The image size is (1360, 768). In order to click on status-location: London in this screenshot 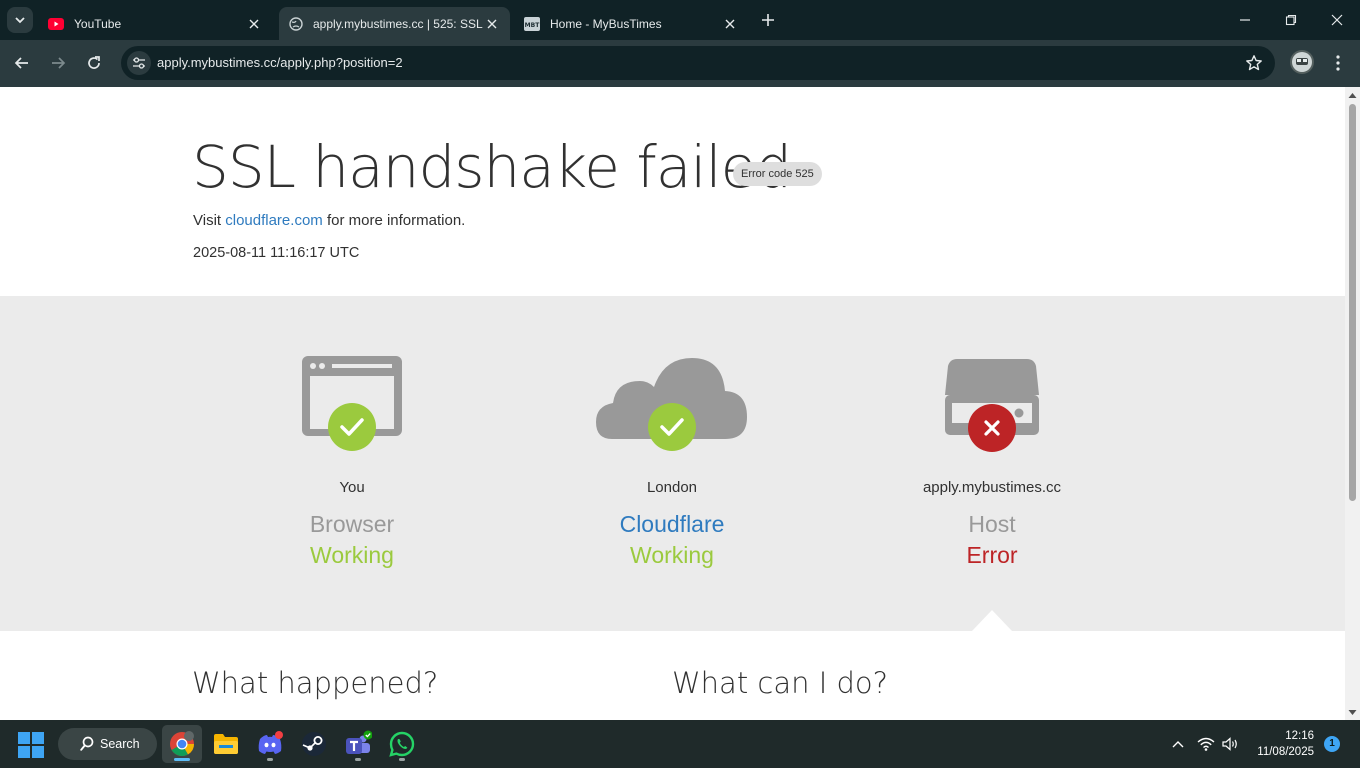, I will do `click(672, 487)`.